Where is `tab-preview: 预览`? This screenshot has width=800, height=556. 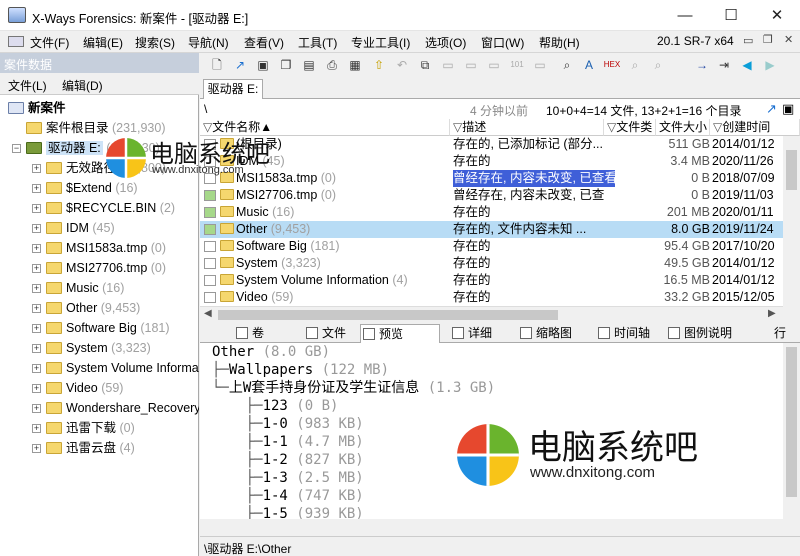 tab-preview: 预览 is located at coordinates (400, 333).